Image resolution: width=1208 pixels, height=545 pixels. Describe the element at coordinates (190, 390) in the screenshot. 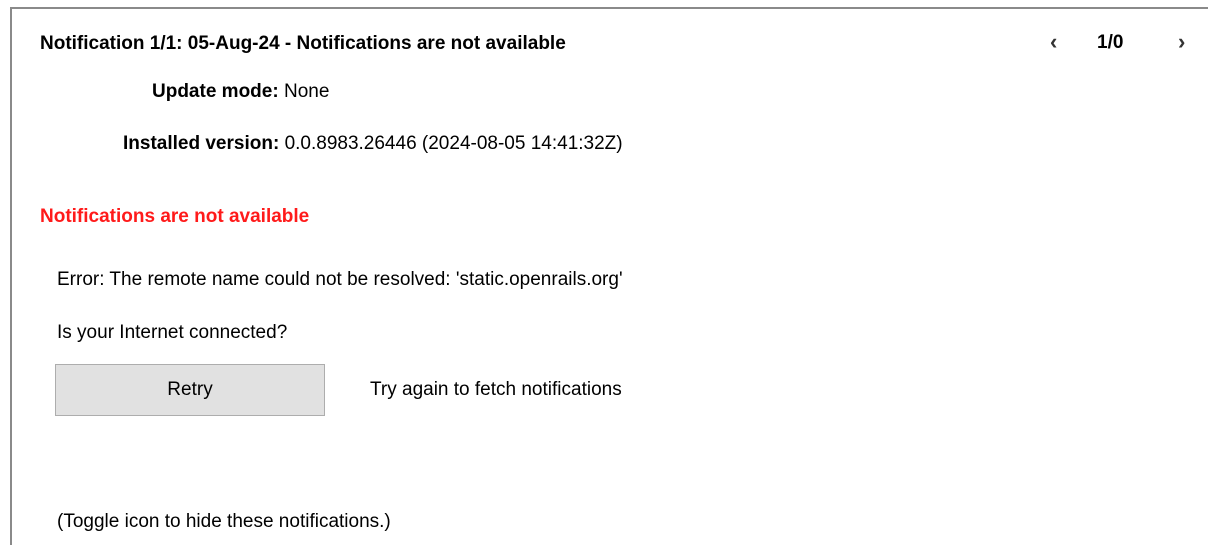

I see `retry-button: Retry` at that location.